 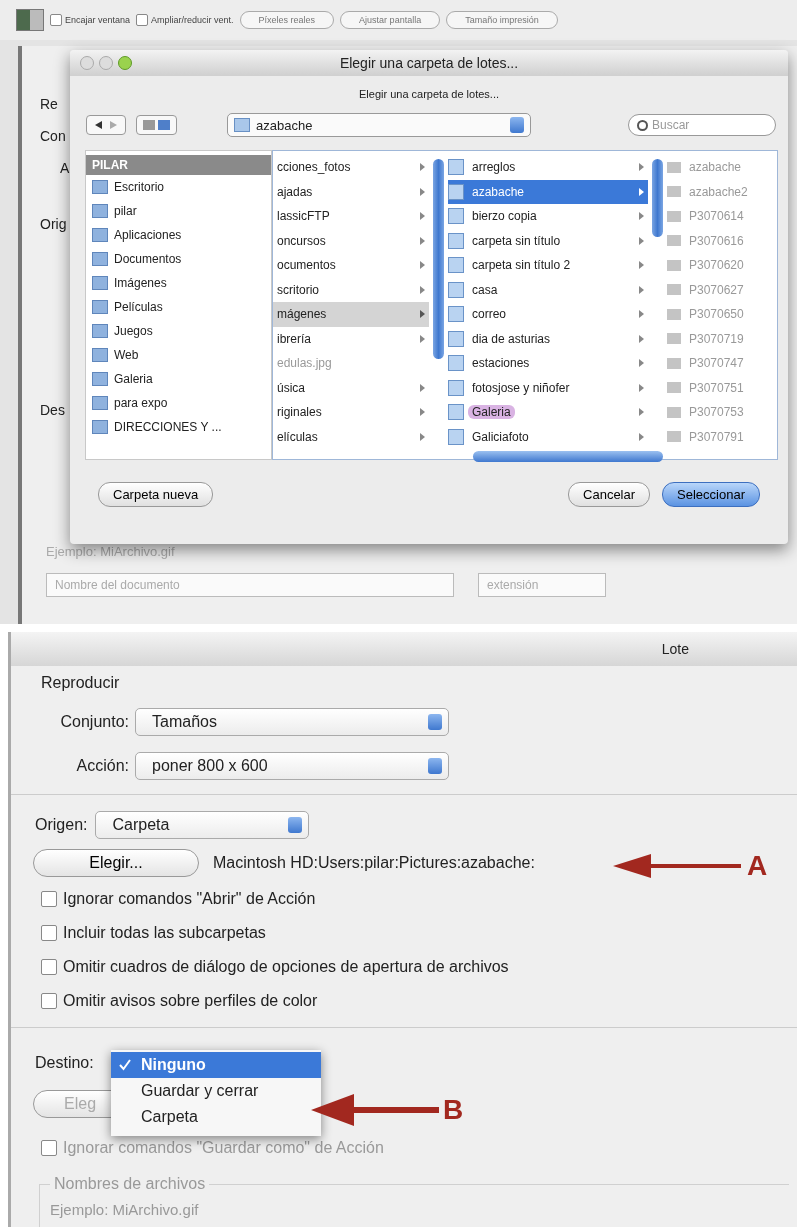 What do you see at coordinates (49, 104) in the screenshot?
I see `partial-label: Re` at bounding box center [49, 104].